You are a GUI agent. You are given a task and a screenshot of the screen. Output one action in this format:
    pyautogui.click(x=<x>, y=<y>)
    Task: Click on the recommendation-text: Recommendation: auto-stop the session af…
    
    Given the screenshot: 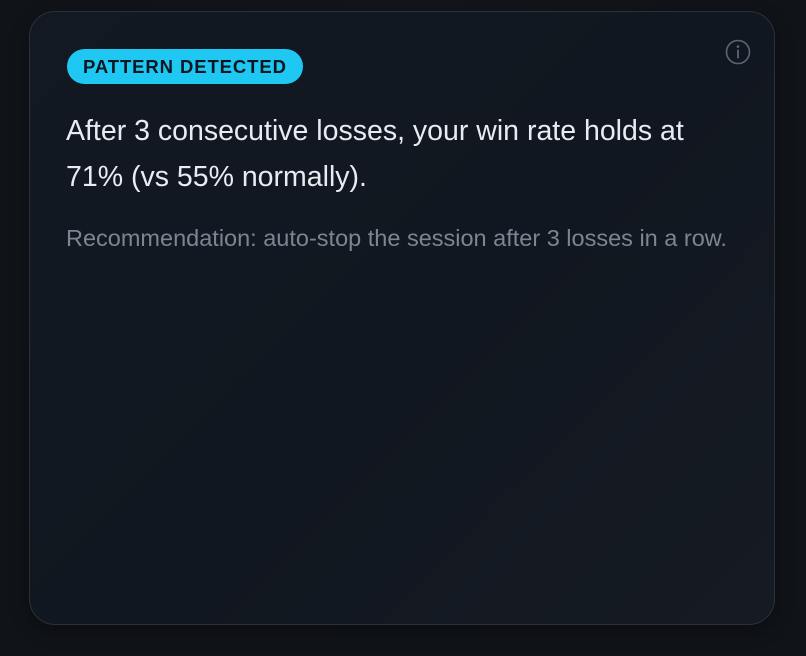 What is the action you would take?
    pyautogui.click(x=396, y=238)
    